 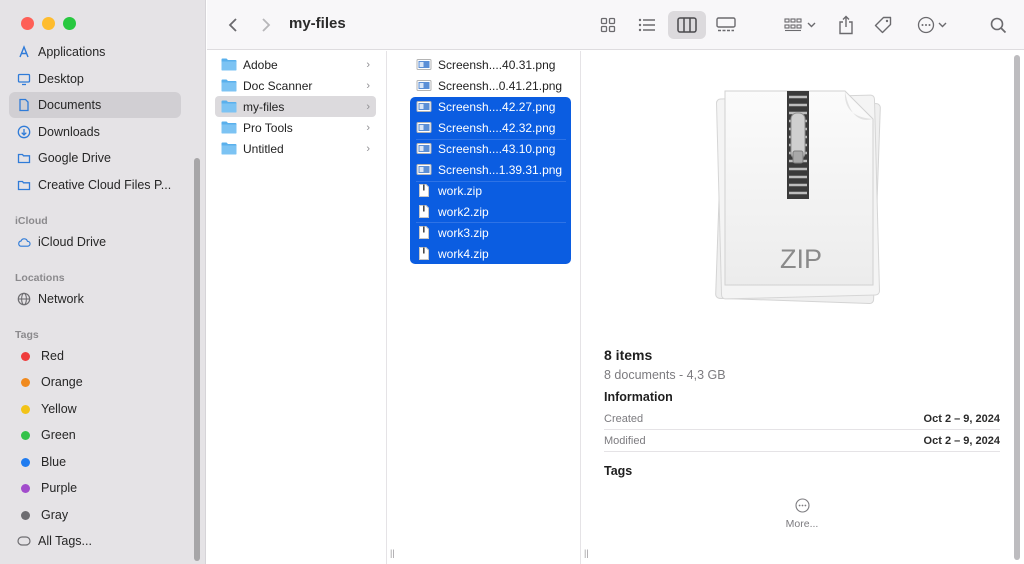 I want to click on zip-file-icon, so click(x=424, y=232).